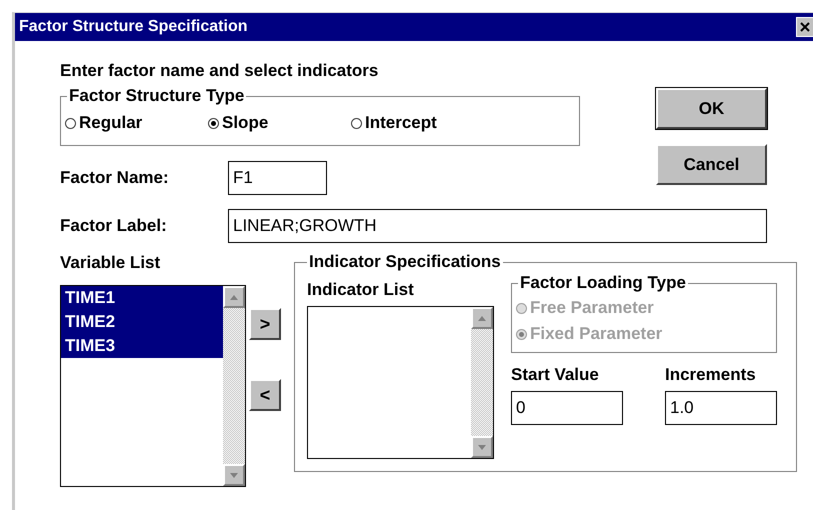  Describe the element at coordinates (279, 123) in the screenshot. I see `radio-button: Slope` at that location.